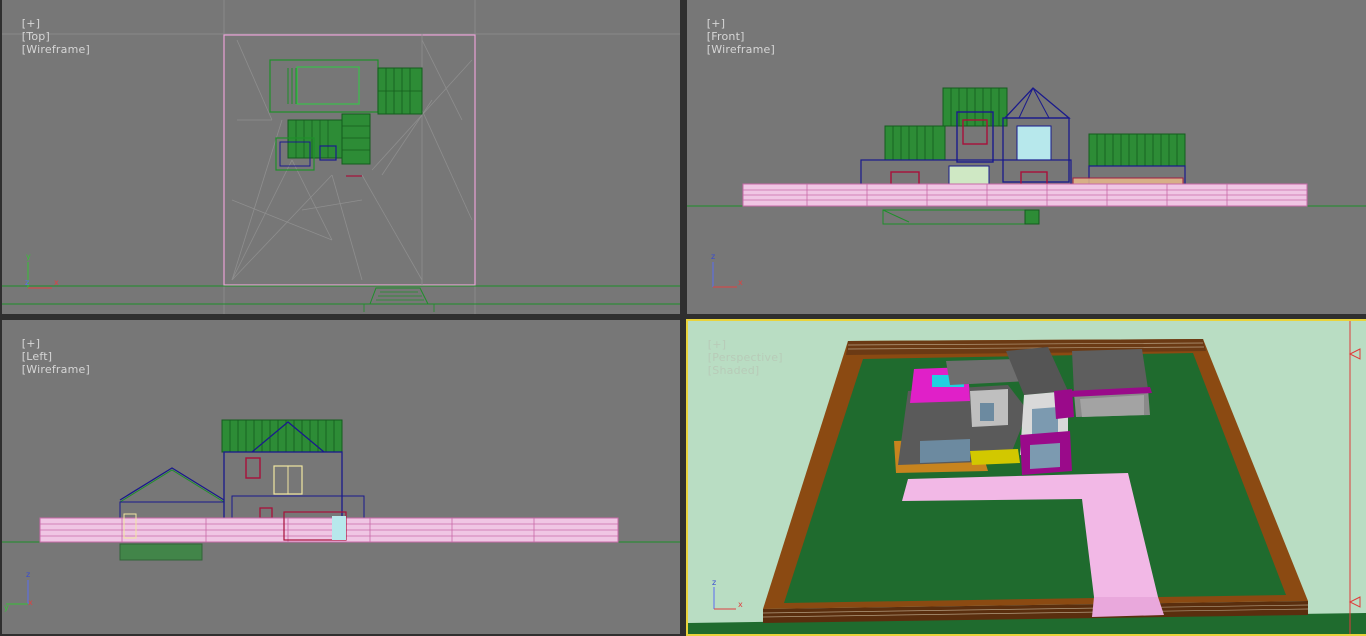  I want to click on viewport-label-left: [+] [Left] [Wireframe], so click(48, 356).